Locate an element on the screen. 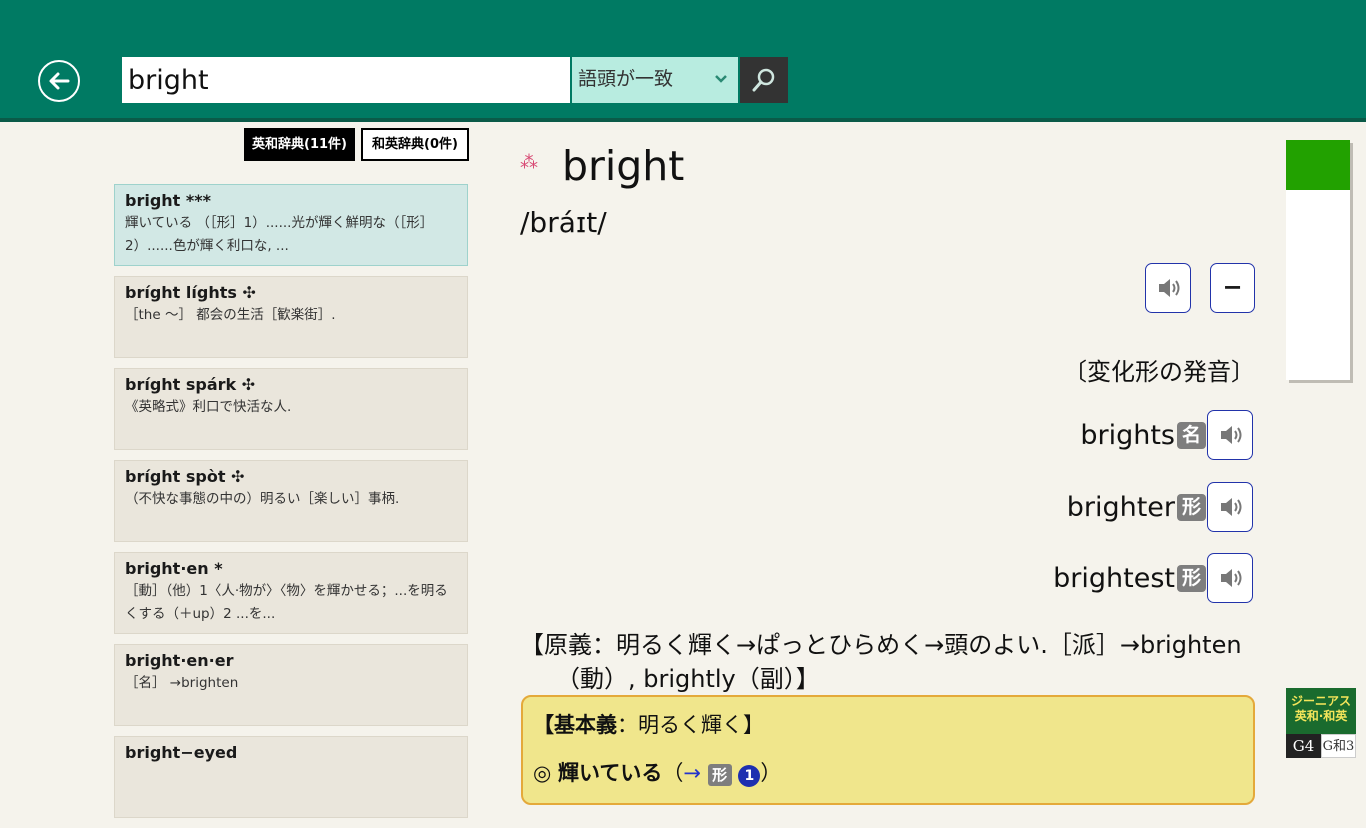 The image size is (1366, 828). genius-dictionary-logo: ジーニアス 英和·和英 G4 G和3 is located at coordinates (1321, 723).